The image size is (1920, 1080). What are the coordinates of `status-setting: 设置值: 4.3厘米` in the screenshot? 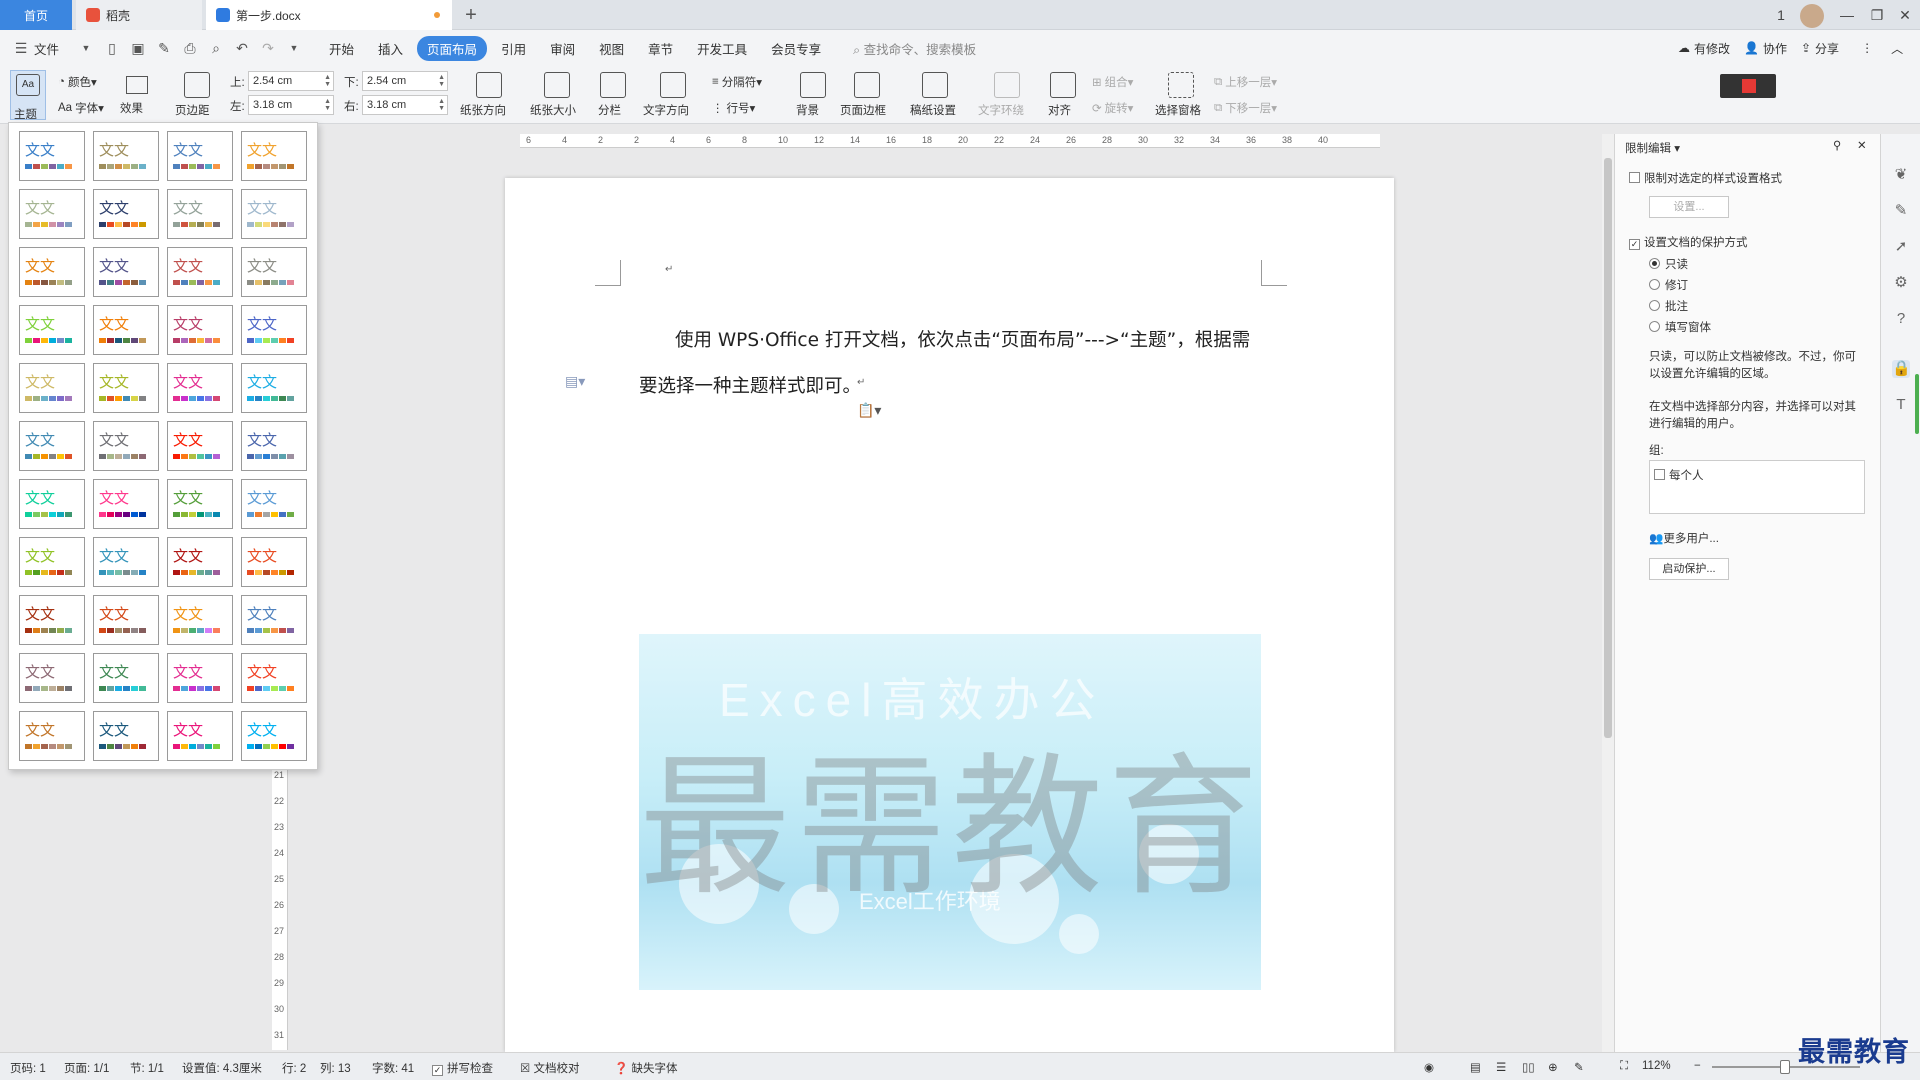 It's located at (222, 1068).